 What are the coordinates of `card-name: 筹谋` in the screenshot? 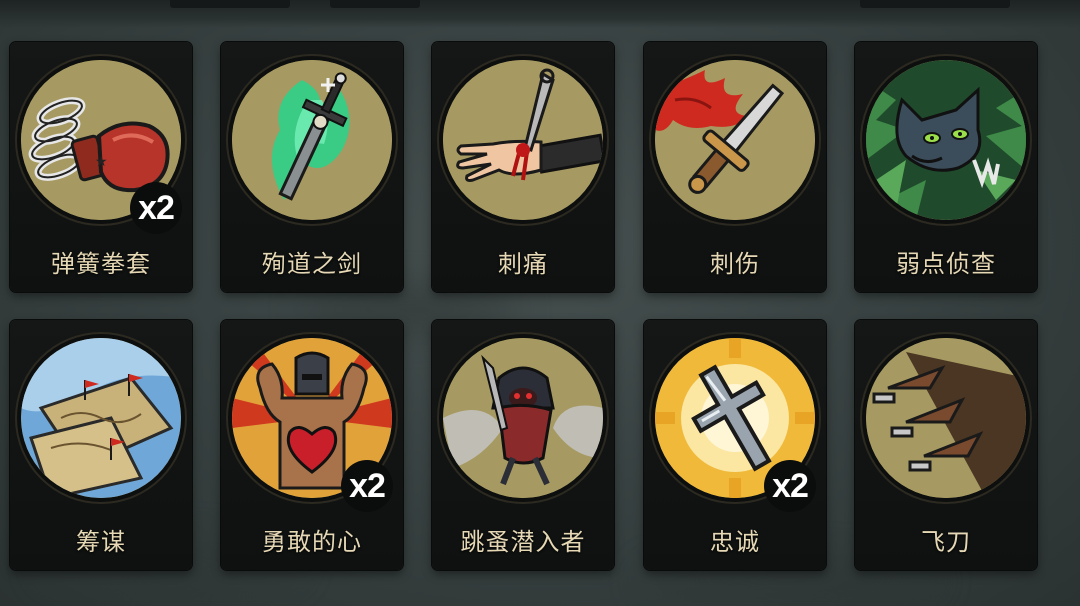 It's located at (101, 542).